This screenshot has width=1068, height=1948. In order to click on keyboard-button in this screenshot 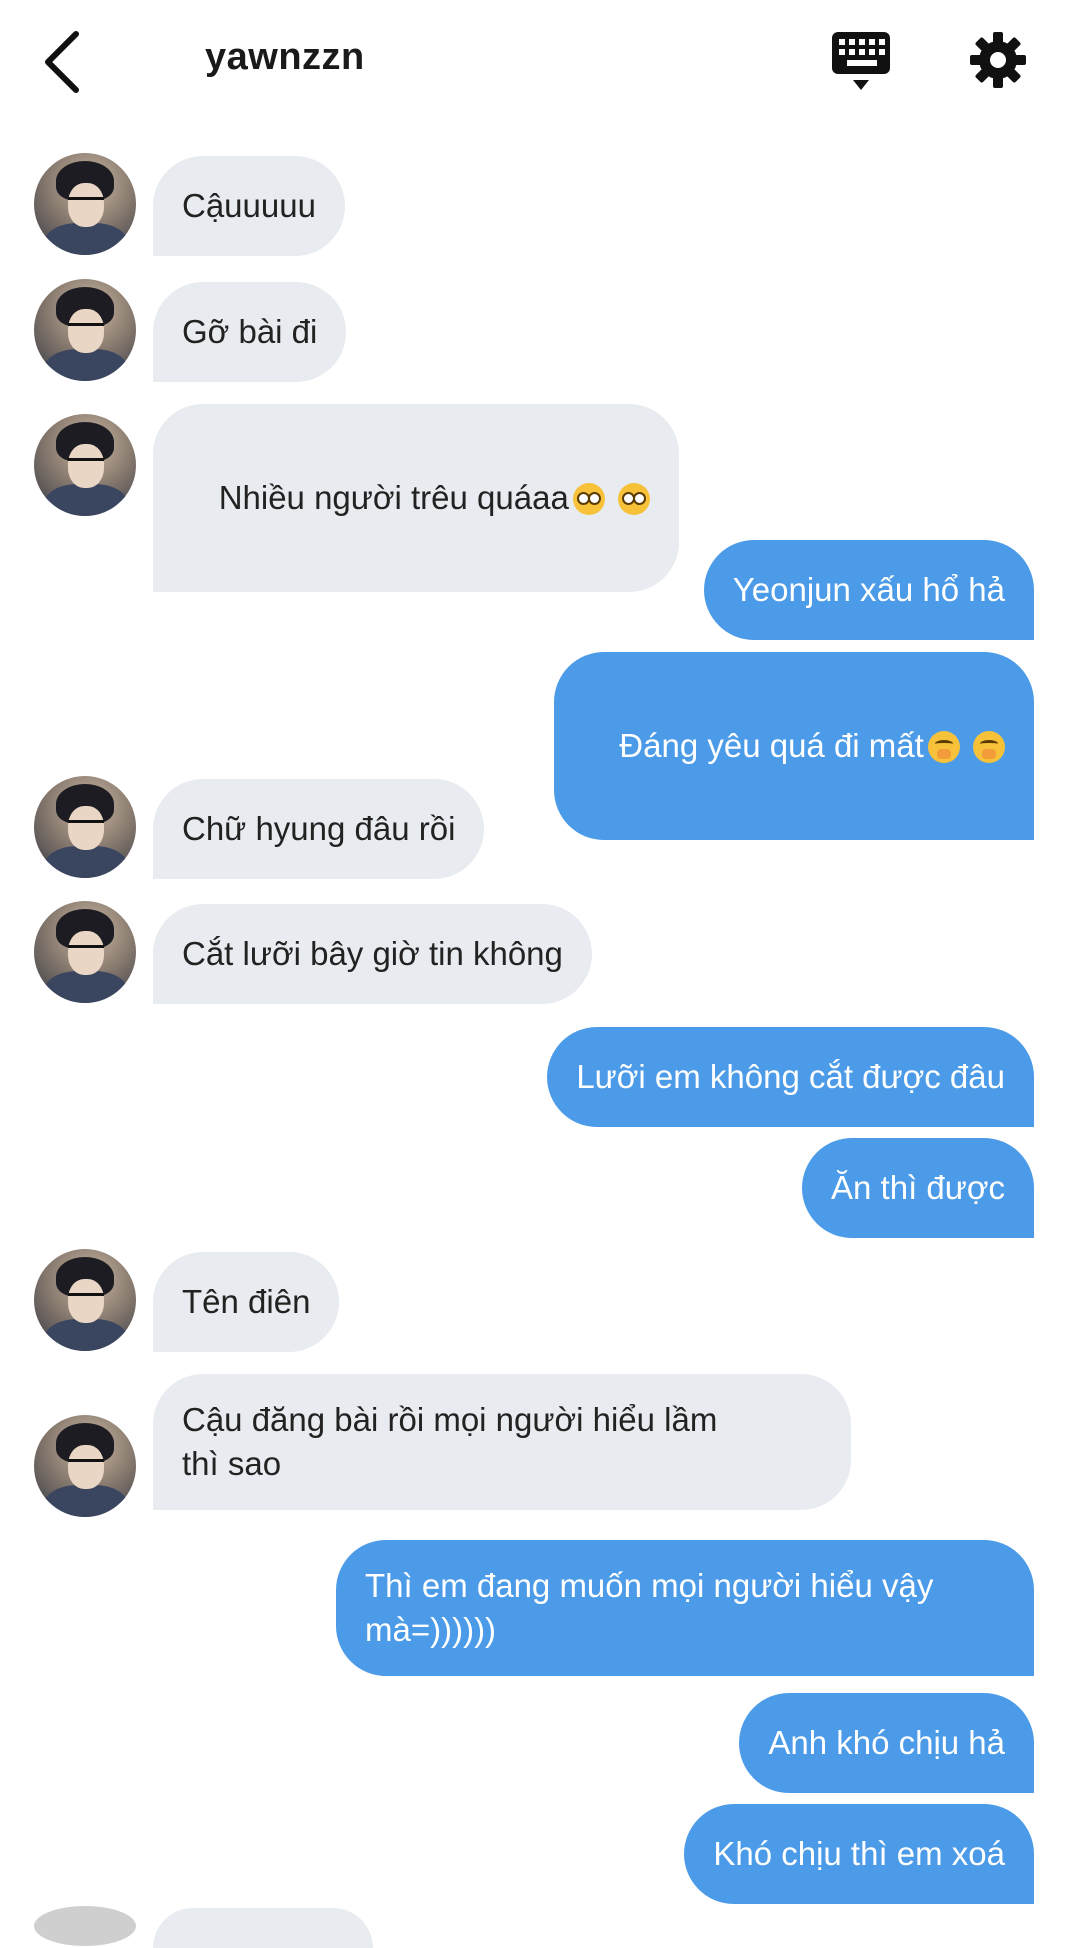, I will do `click(863, 63)`.